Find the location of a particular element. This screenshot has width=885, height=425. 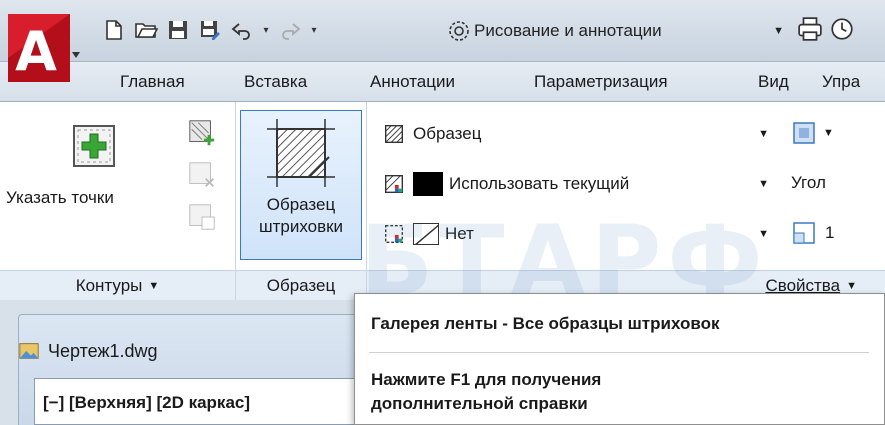

pattern-panel: Образец штриховки Образец is located at coordinates (301, 201).